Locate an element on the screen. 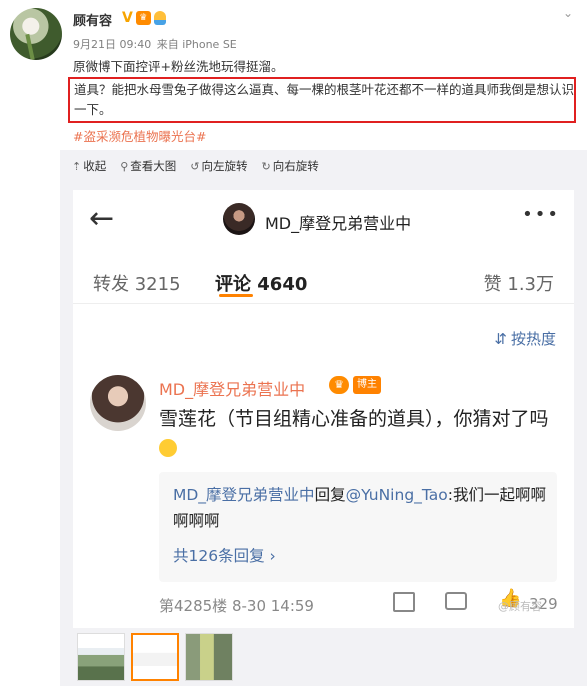 The width and height of the screenshot is (587, 686). rotate-left-label: 向左旋转 is located at coordinates (224, 166).